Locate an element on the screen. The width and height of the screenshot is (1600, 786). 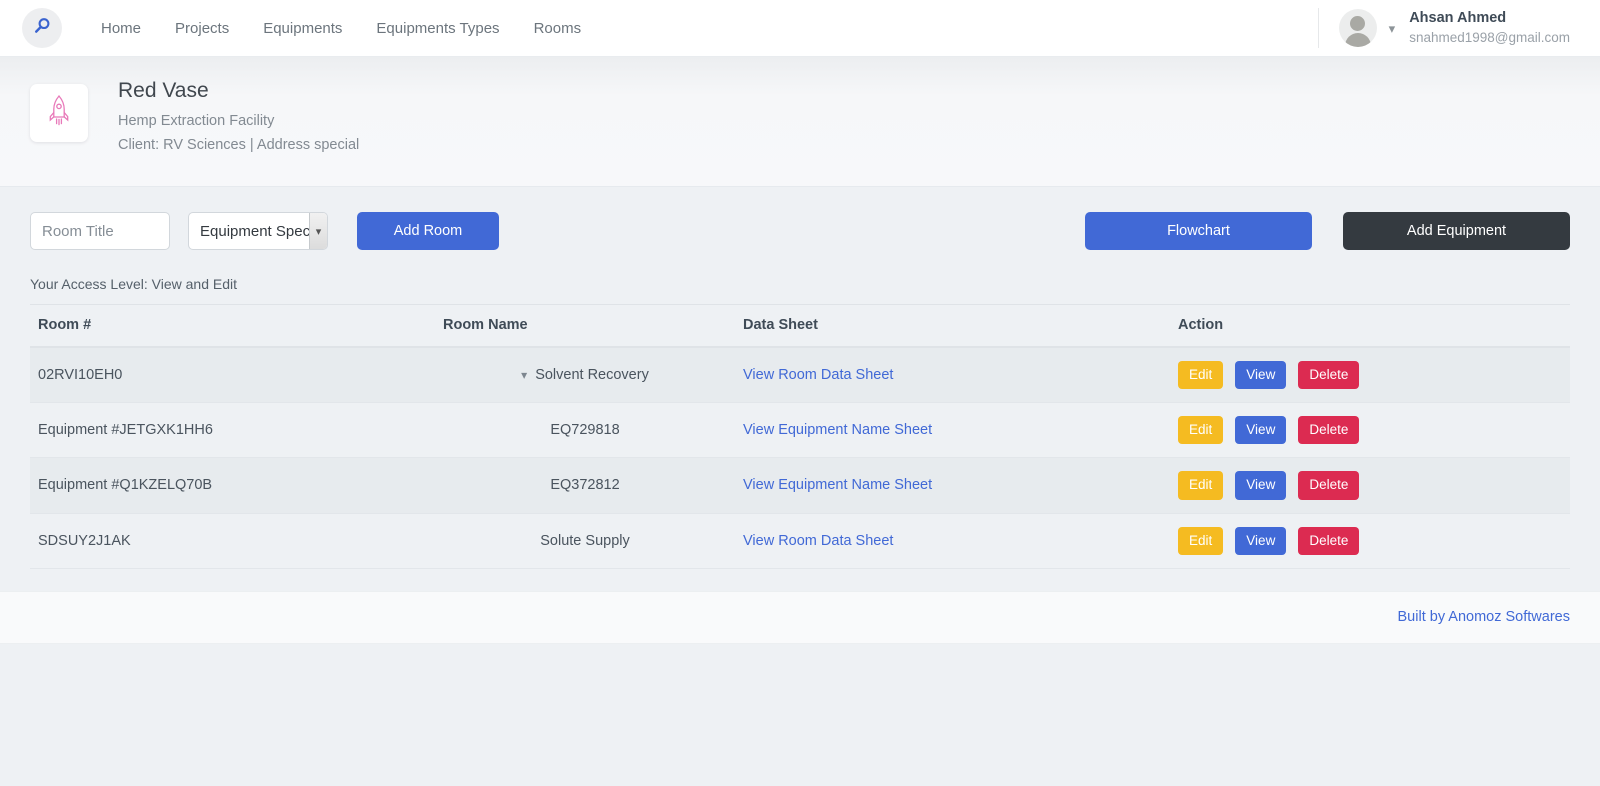
equipment-spec-select-wrap: Equipment Spec ▾ is located at coordinates (249, 231).